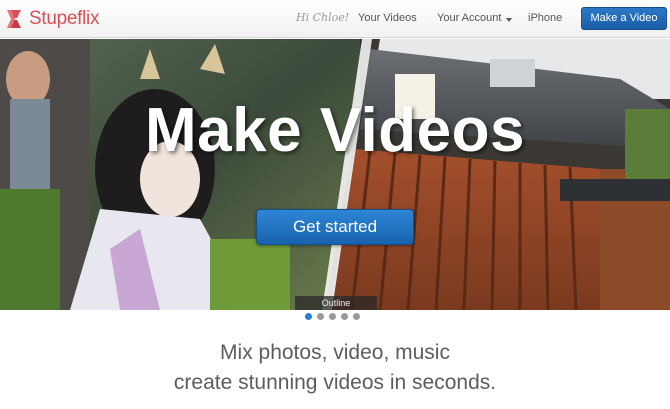 This screenshot has width=670, height=409. What do you see at coordinates (509, 20) in the screenshot?
I see `chevron-down-icon` at bounding box center [509, 20].